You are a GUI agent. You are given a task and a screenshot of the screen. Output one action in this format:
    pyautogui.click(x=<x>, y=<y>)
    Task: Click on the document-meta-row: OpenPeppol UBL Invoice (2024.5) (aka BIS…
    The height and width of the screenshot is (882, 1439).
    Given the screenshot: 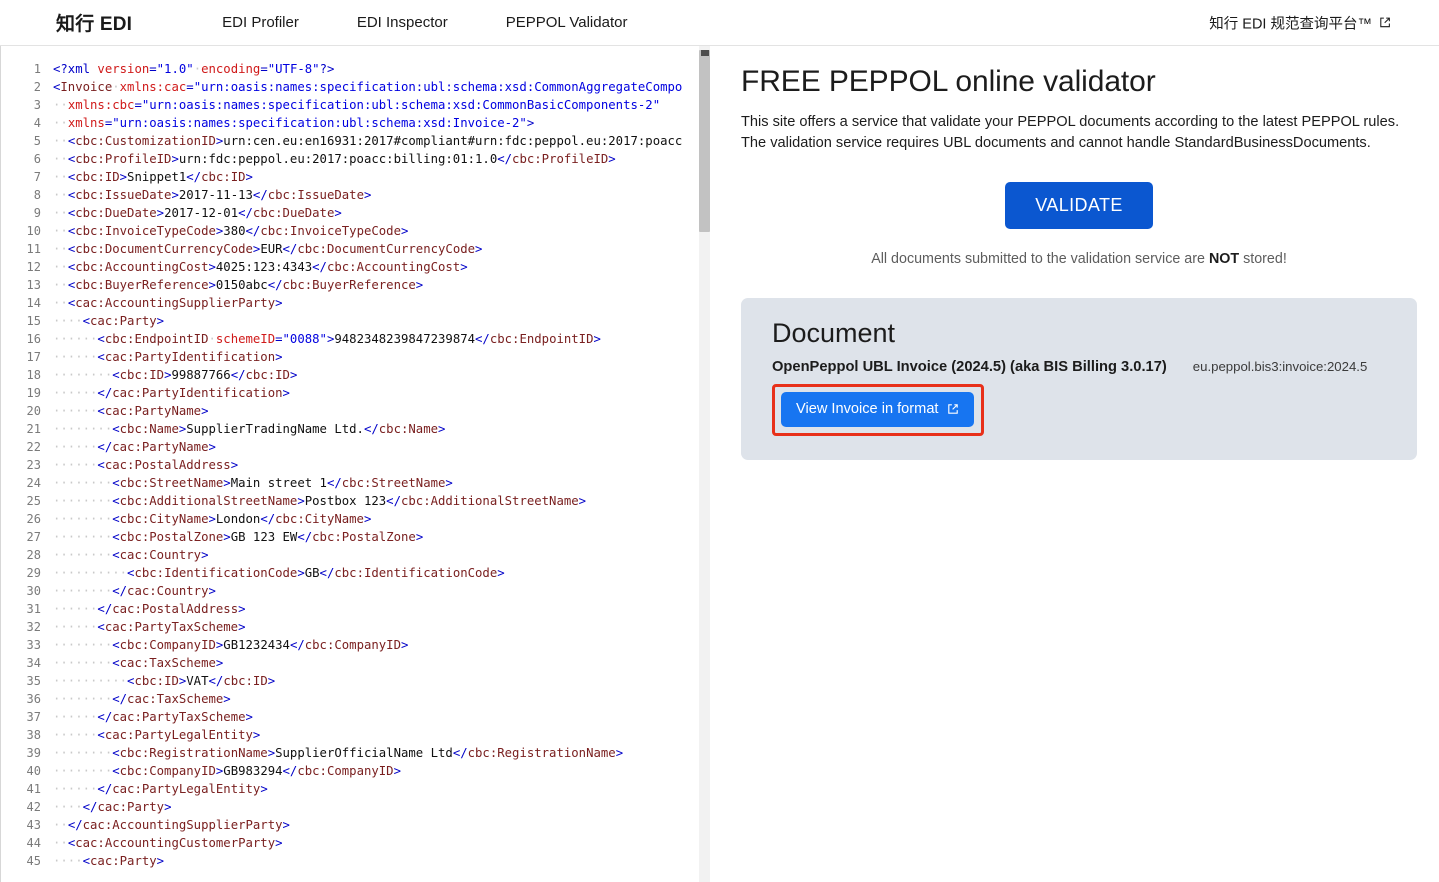 What is the action you would take?
    pyautogui.click(x=1080, y=367)
    